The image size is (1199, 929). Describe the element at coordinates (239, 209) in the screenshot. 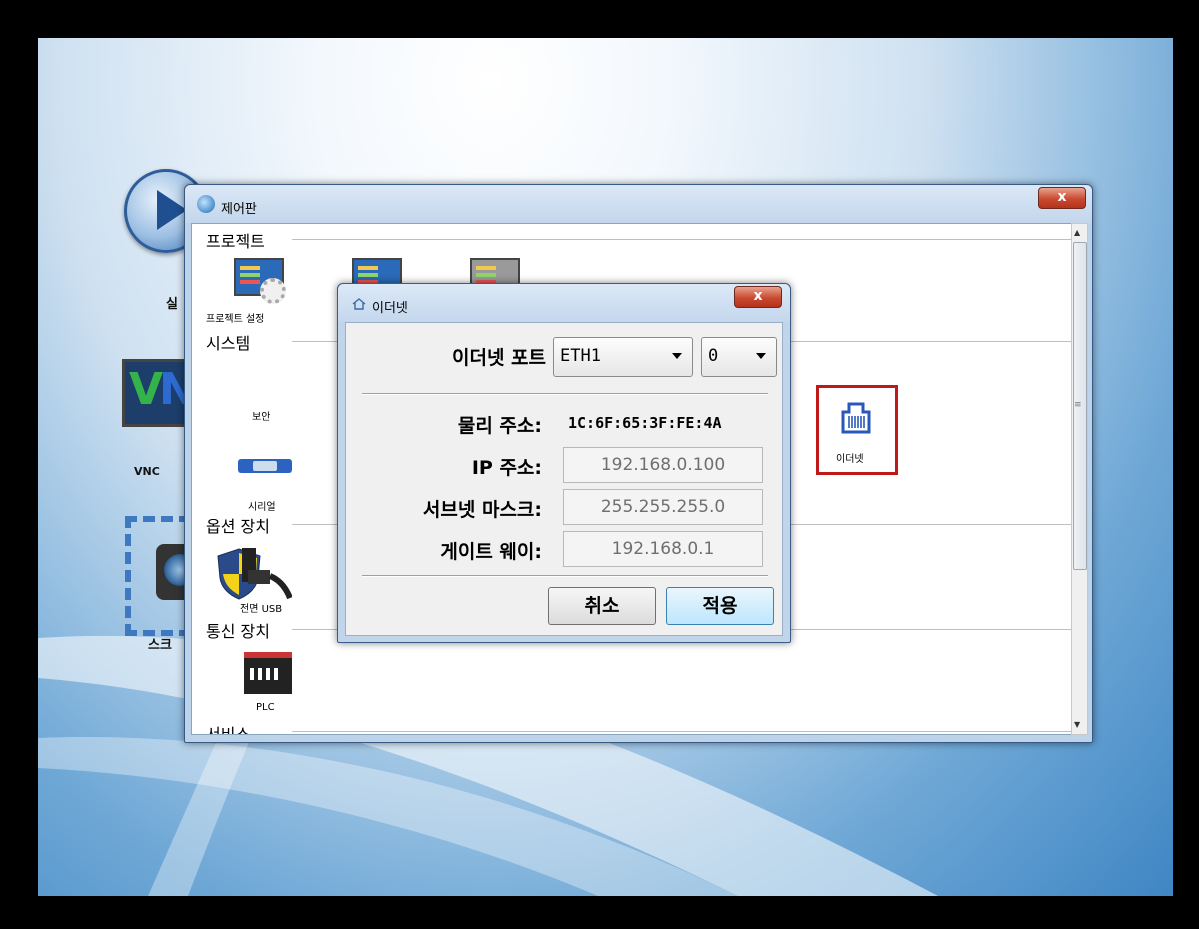

I see `control-panel-title: 제어판` at that location.